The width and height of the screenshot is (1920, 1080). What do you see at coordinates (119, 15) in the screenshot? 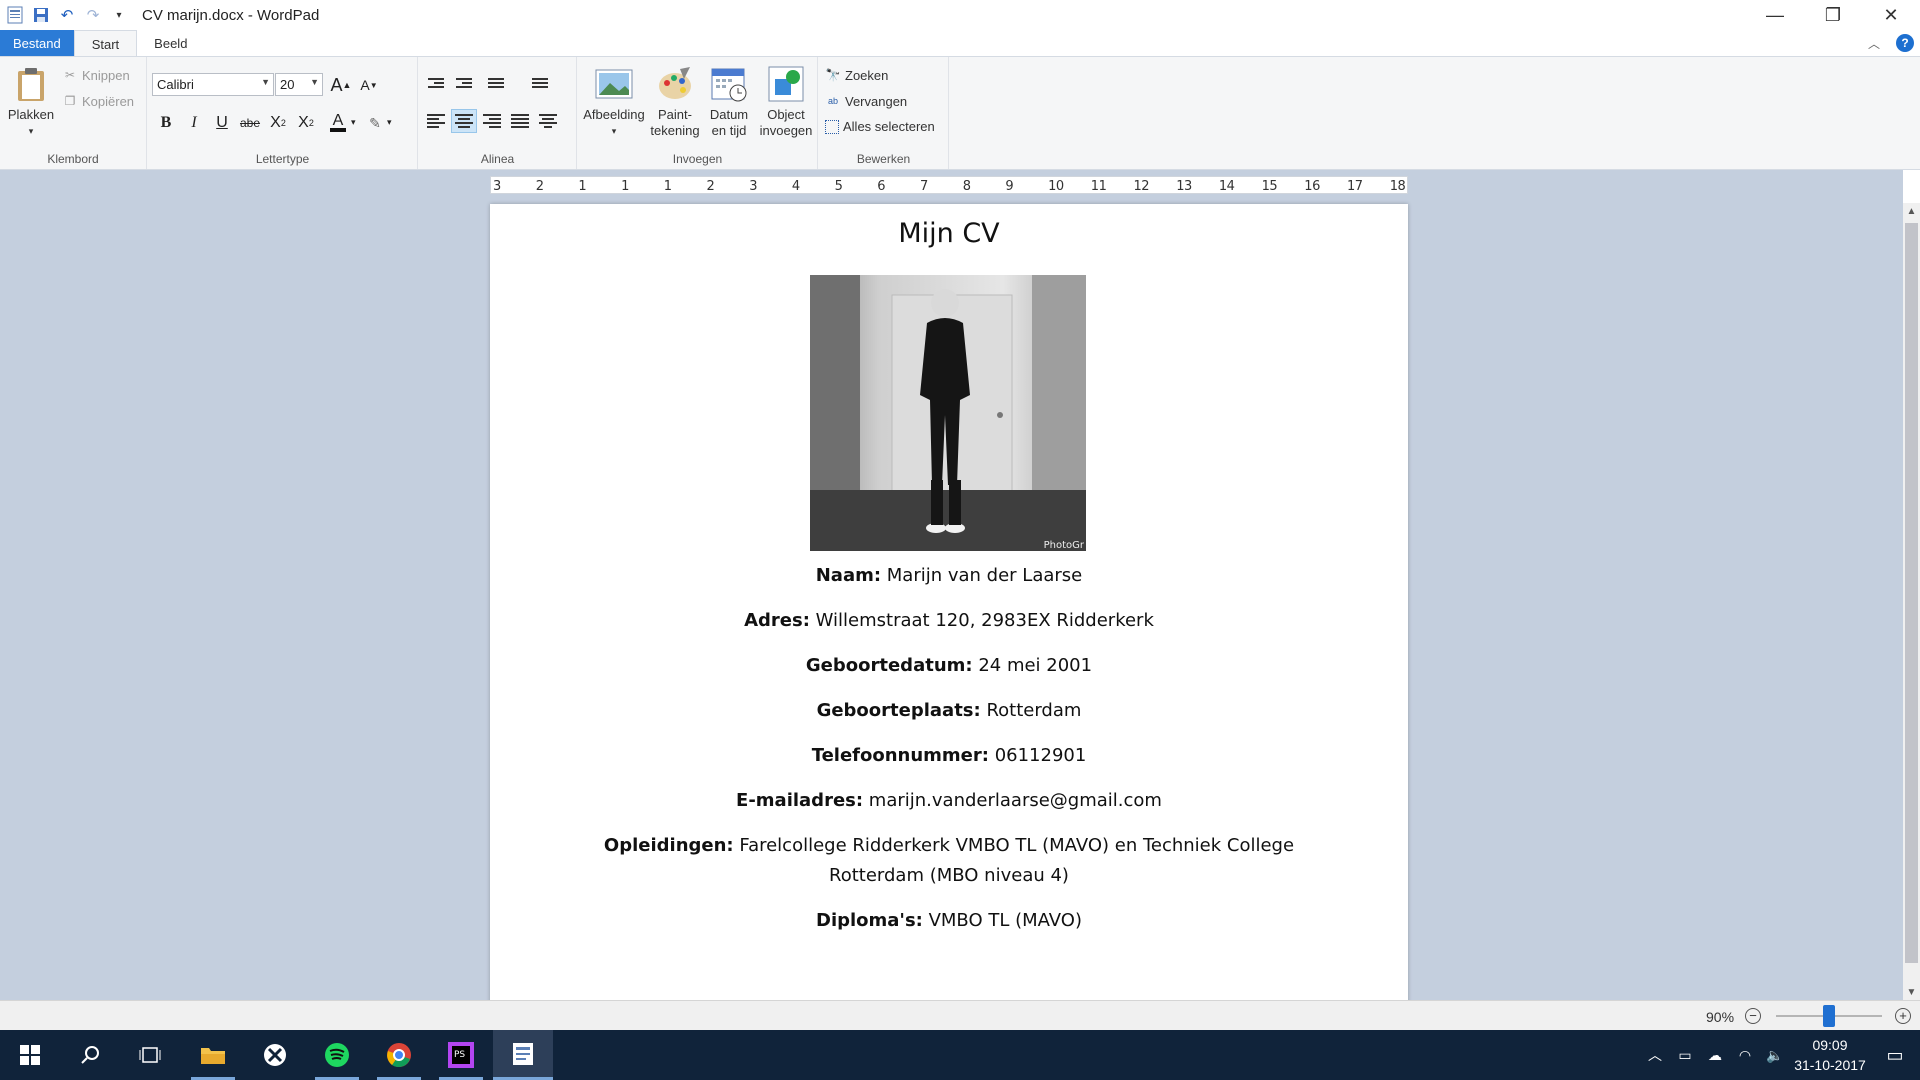
I see `customize-quick-access-icon: ▾` at bounding box center [119, 15].